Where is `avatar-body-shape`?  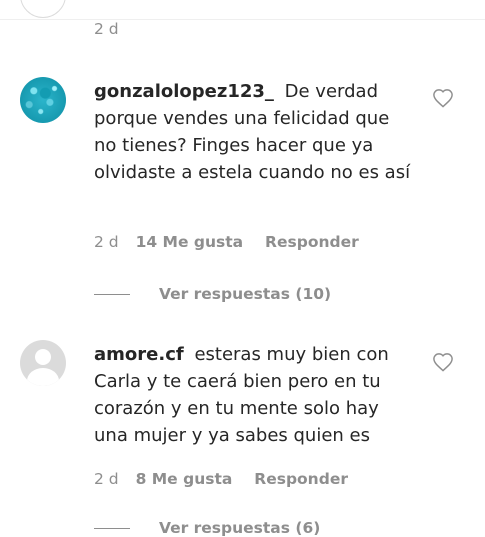
avatar-body-shape is located at coordinates (43, 377).